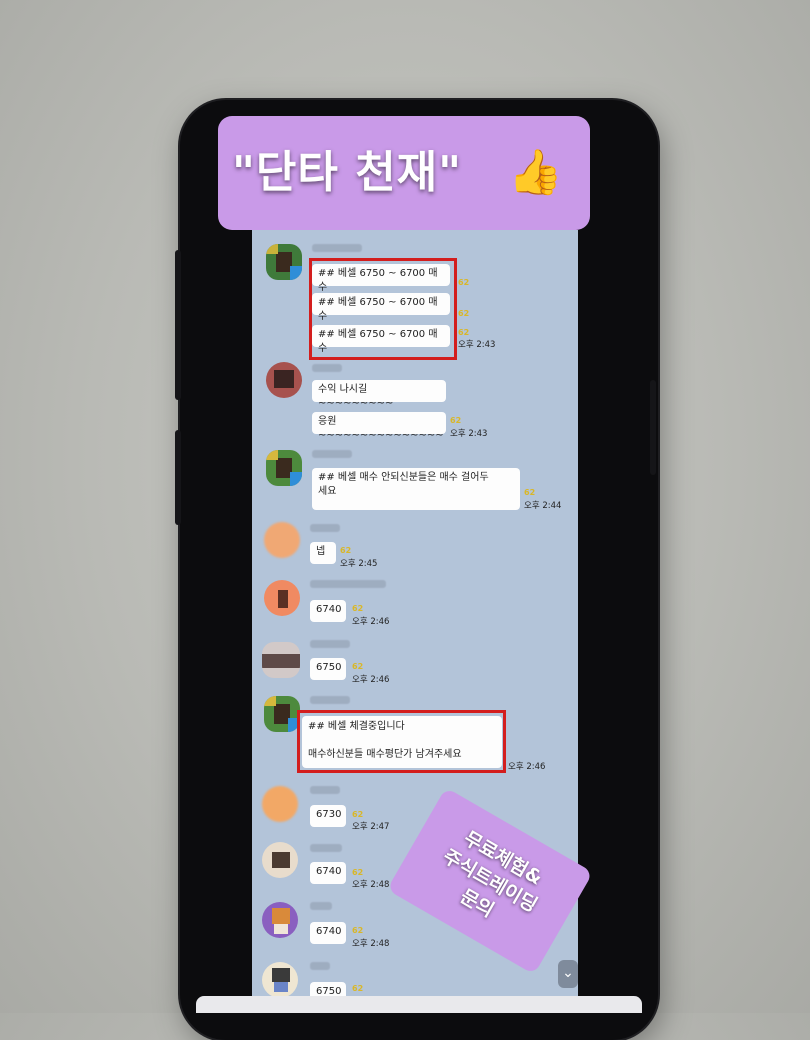 This screenshot has width=810, height=1040. What do you see at coordinates (653, 427) in the screenshot?
I see `phone-right-button` at bounding box center [653, 427].